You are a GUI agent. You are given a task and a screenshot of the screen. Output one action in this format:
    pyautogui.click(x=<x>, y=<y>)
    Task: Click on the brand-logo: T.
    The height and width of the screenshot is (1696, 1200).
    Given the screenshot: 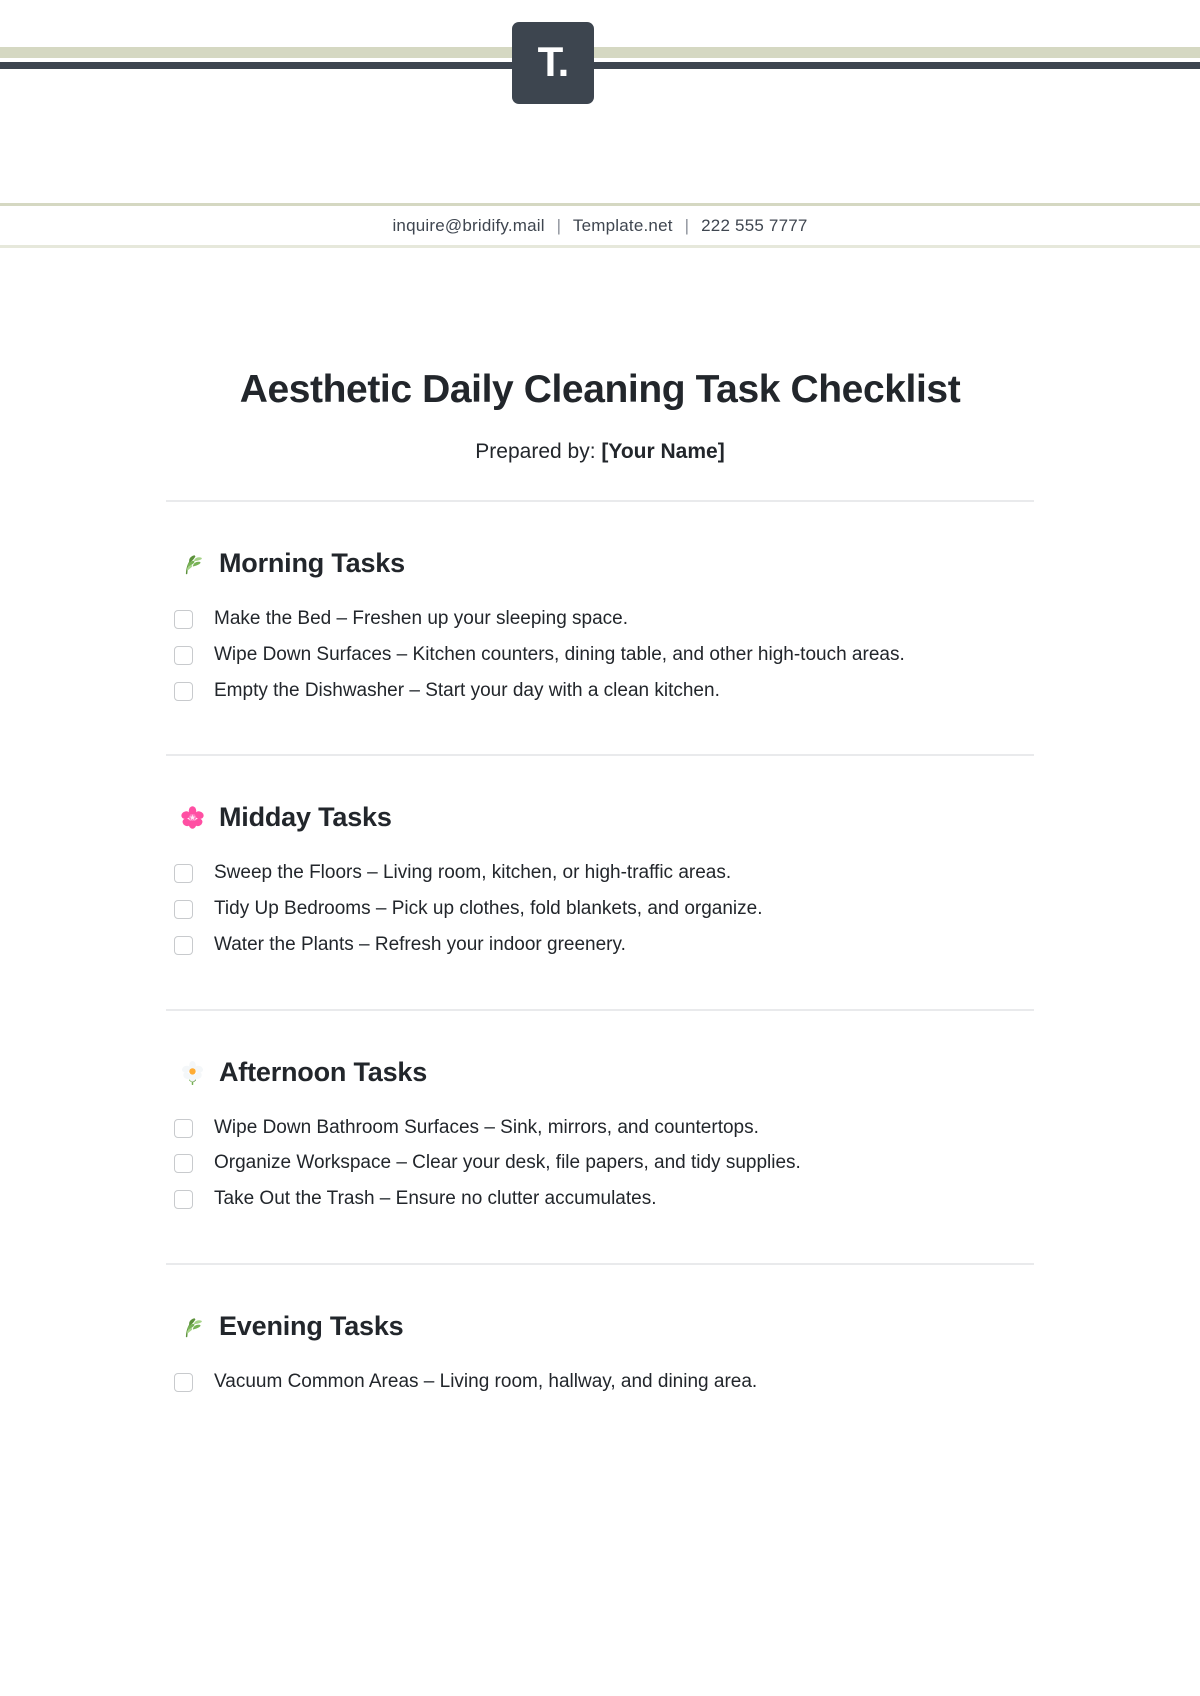 What is the action you would take?
    pyautogui.click(x=553, y=63)
    